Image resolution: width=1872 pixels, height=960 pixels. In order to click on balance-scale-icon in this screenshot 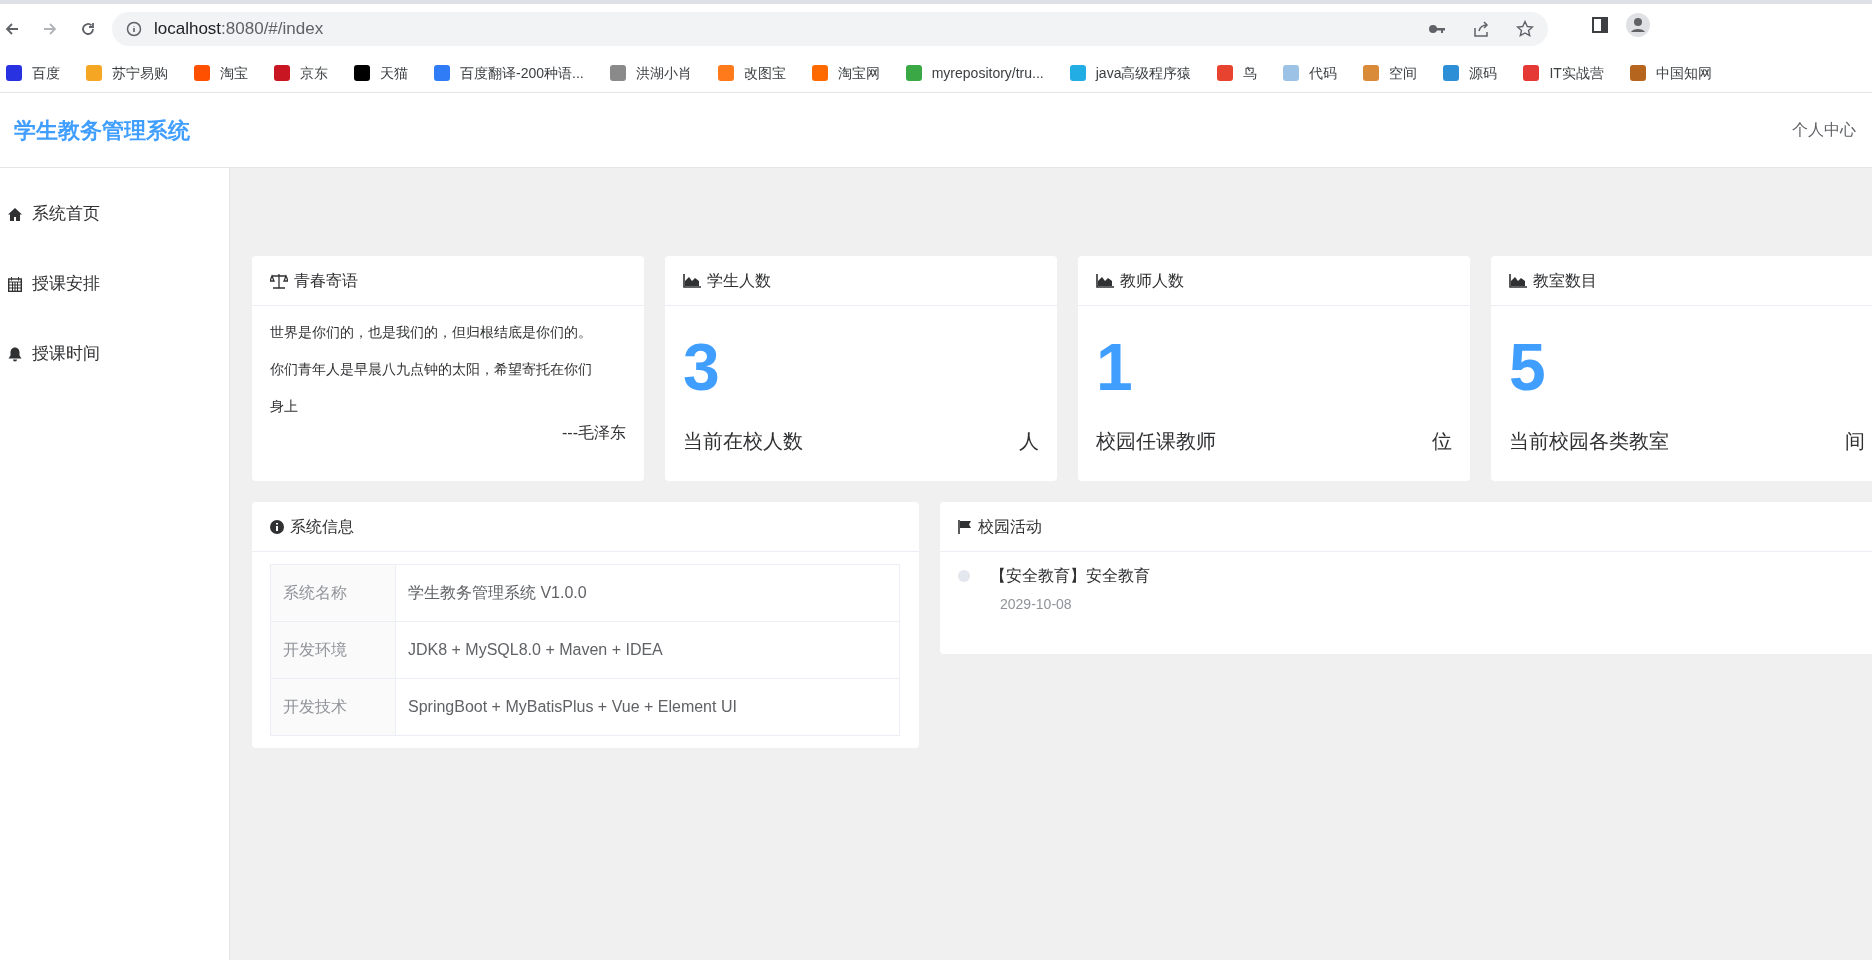, I will do `click(279, 280)`.